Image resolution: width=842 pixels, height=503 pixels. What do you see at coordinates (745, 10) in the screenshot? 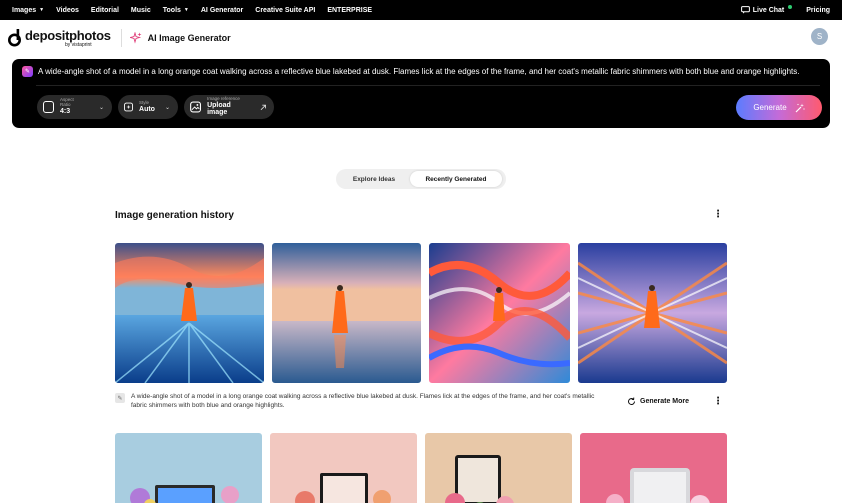
I see `chat-icon` at bounding box center [745, 10].